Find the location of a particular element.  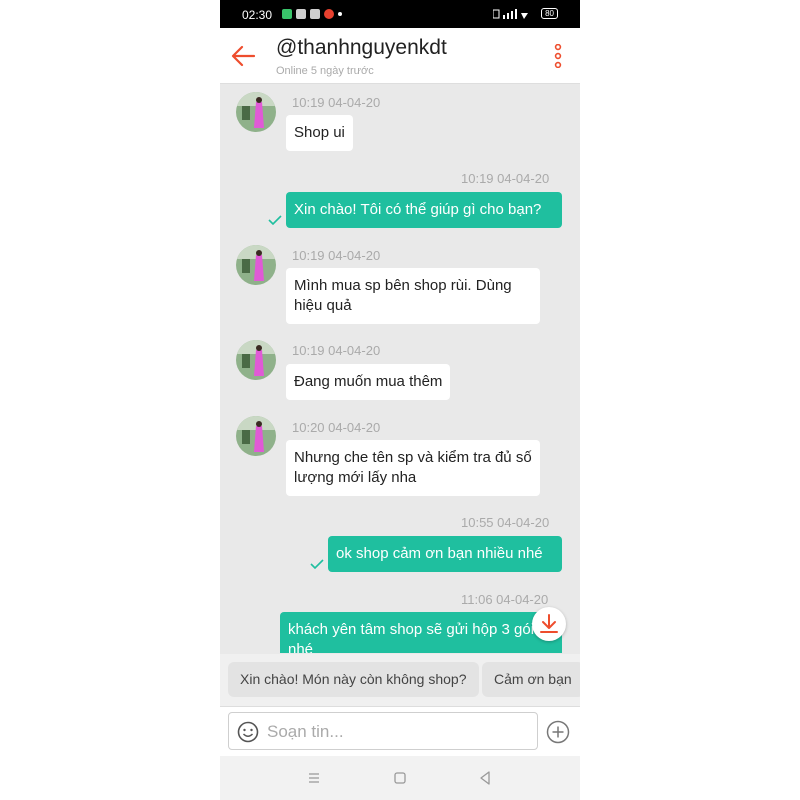

message-bubble-outgoing: khách yên tâm shop sẽ gửi hộp 3 gói nhé is located at coordinates (421, 632).